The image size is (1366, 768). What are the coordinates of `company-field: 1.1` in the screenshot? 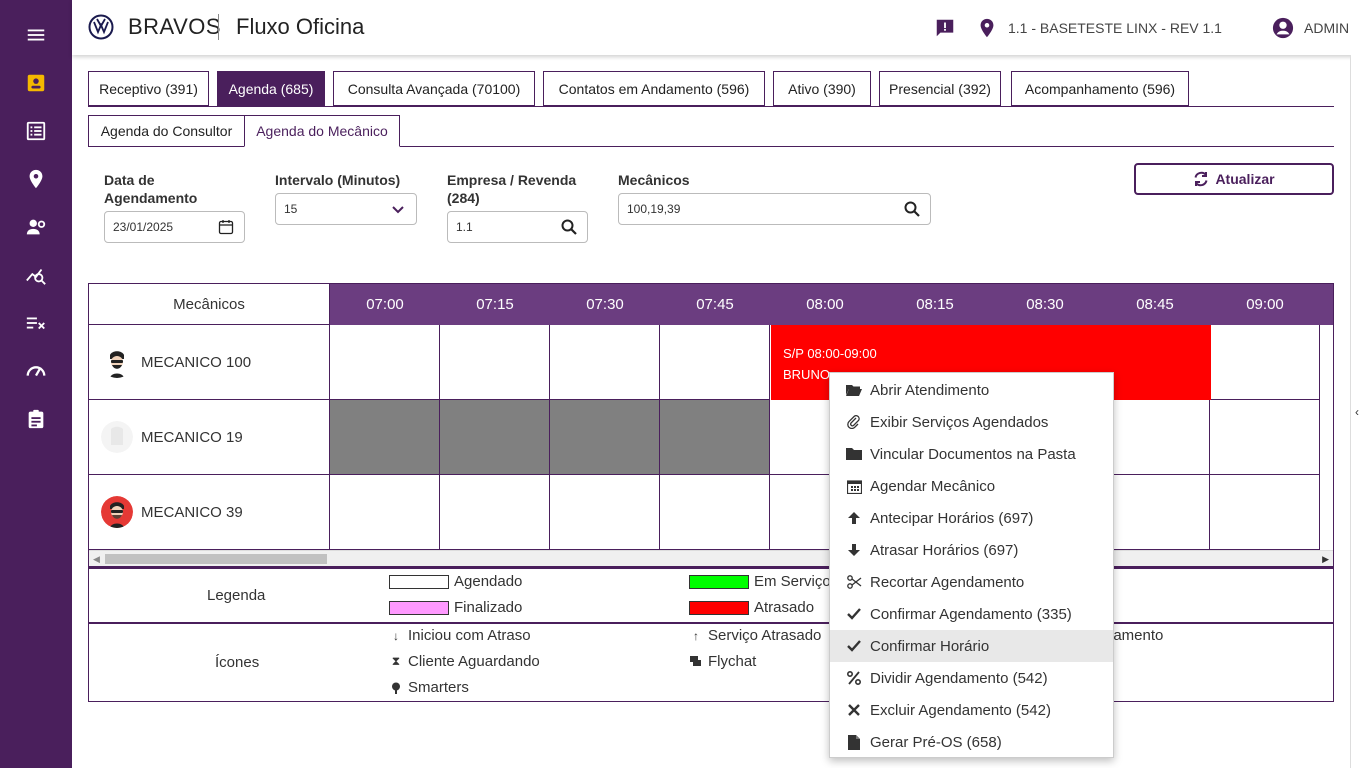 It's located at (517, 227).